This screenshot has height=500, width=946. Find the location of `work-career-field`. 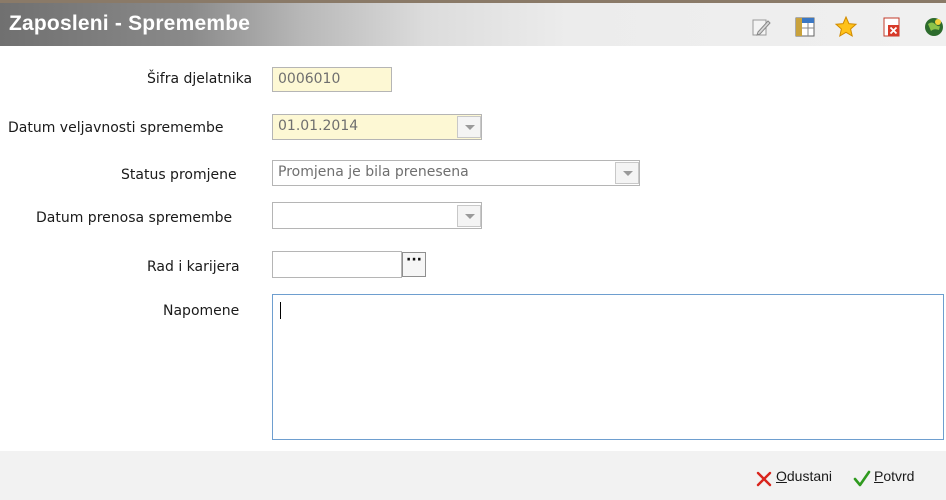

work-career-field is located at coordinates (337, 264).